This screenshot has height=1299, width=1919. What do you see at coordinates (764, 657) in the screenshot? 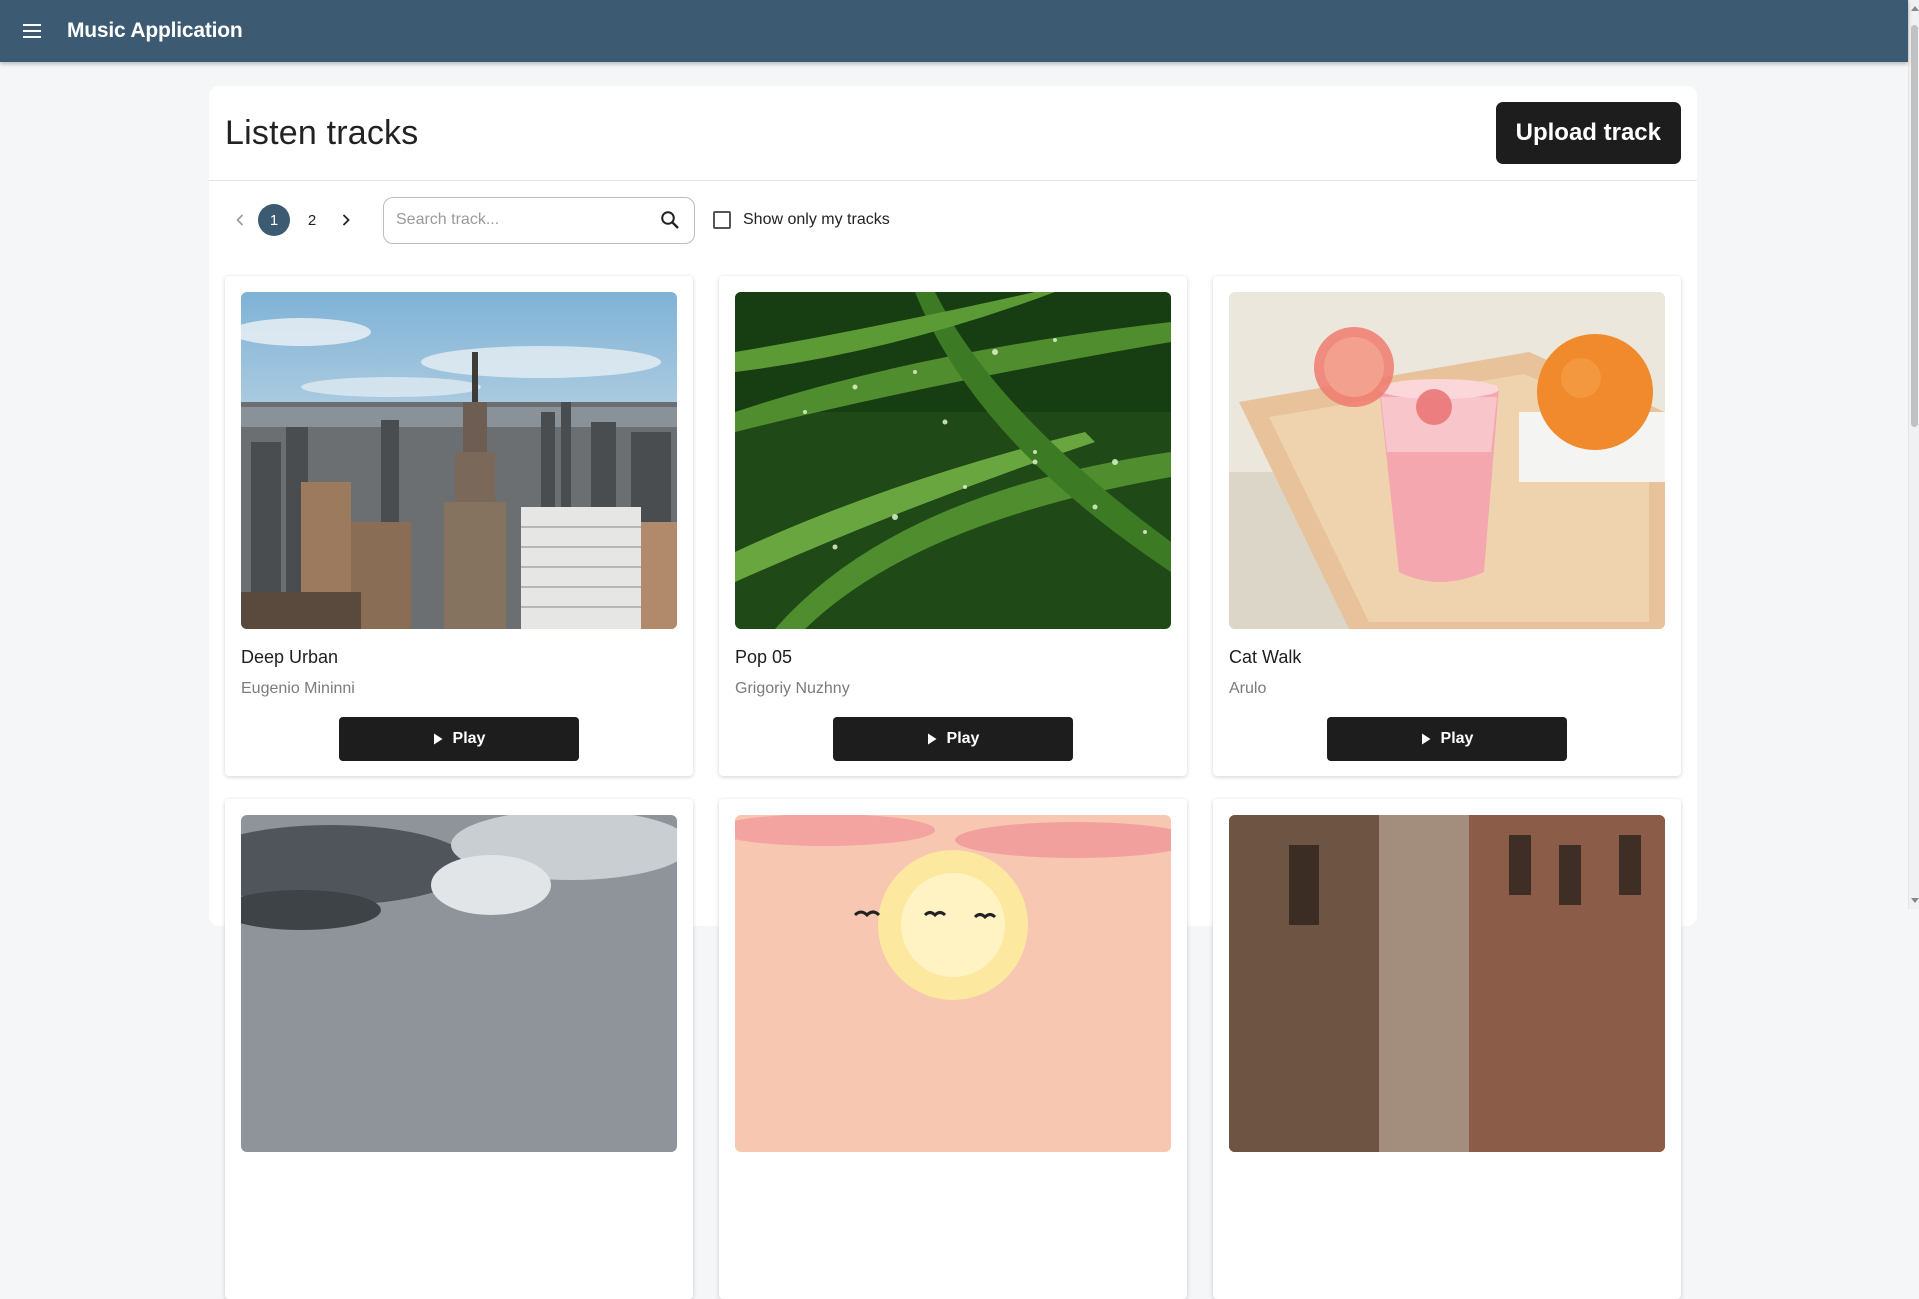
I see `track-title: Pop 05` at bounding box center [764, 657].